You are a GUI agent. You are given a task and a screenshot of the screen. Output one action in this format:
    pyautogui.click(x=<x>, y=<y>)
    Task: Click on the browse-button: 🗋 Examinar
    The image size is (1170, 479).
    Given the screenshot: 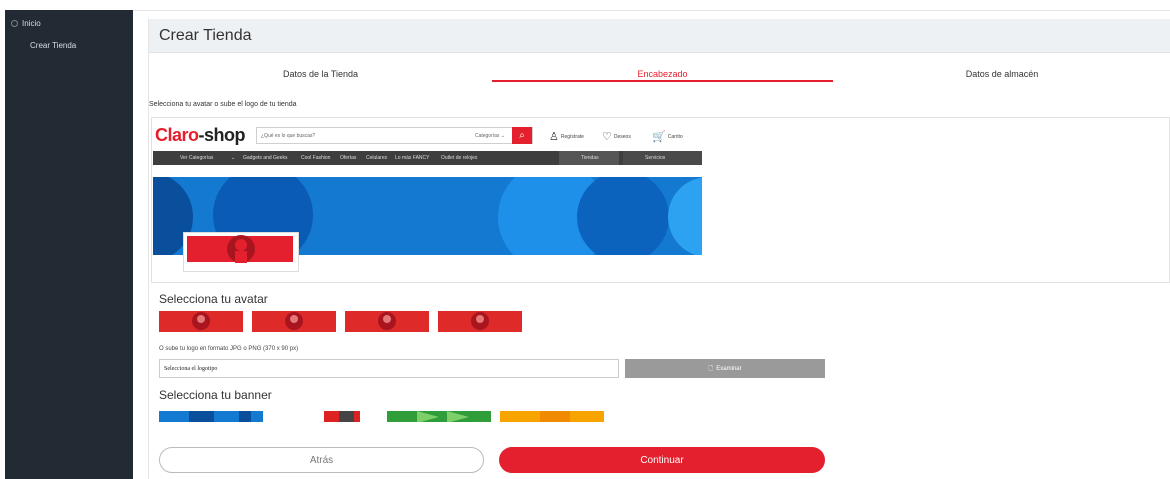 What is the action you would take?
    pyautogui.click(x=725, y=368)
    